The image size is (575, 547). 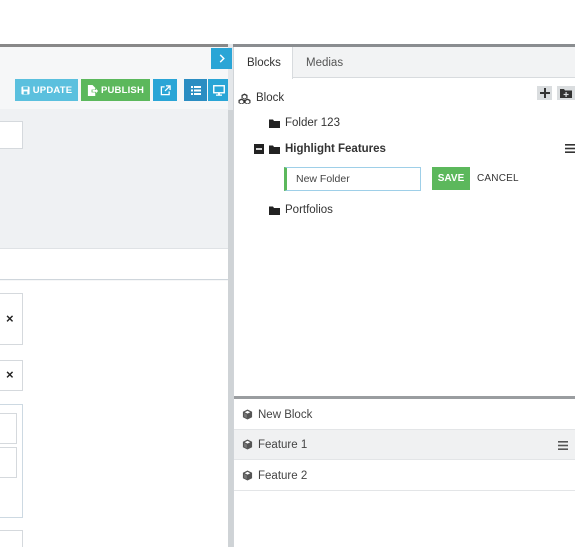 What do you see at coordinates (11, 135) in the screenshot?
I see `text-field-top` at bounding box center [11, 135].